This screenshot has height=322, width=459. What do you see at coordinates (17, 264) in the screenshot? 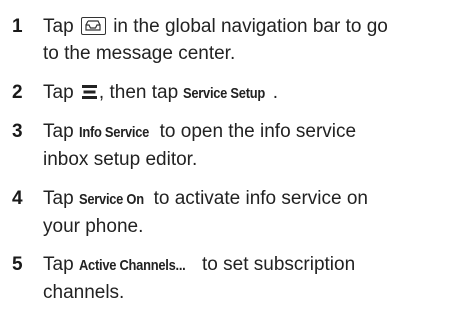
I see `step-number: 5` at bounding box center [17, 264].